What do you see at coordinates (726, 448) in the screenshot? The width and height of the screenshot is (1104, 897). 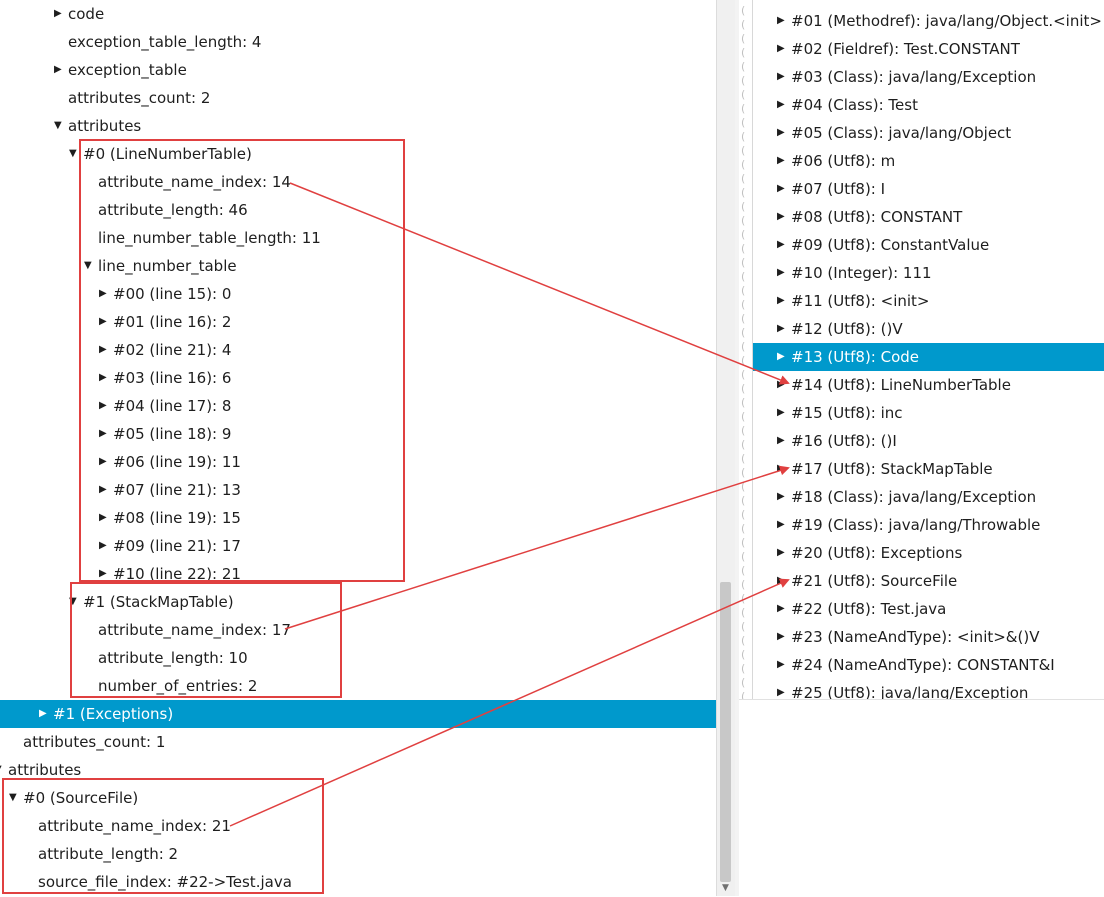 I see `tree-scrollbar: ▼` at bounding box center [726, 448].